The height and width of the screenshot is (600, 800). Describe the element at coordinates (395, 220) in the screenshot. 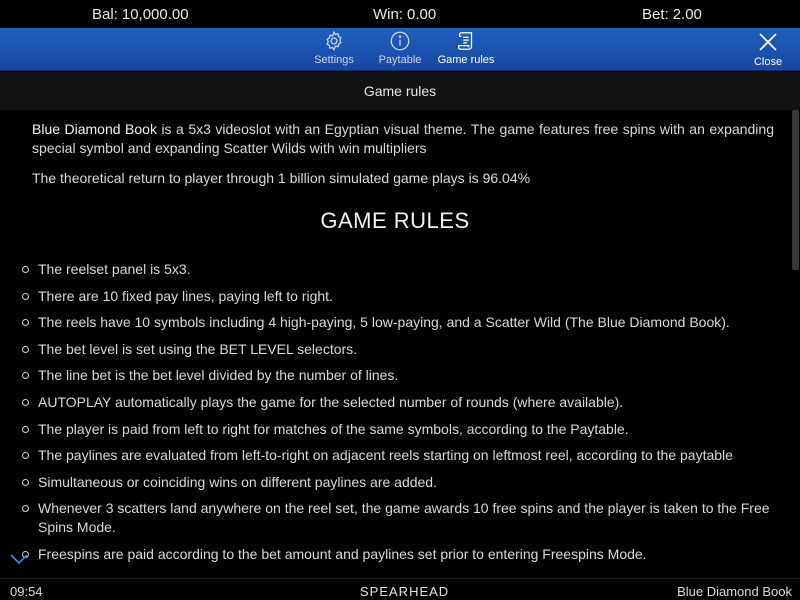

I see `rules-heading: GAME RULES` at that location.